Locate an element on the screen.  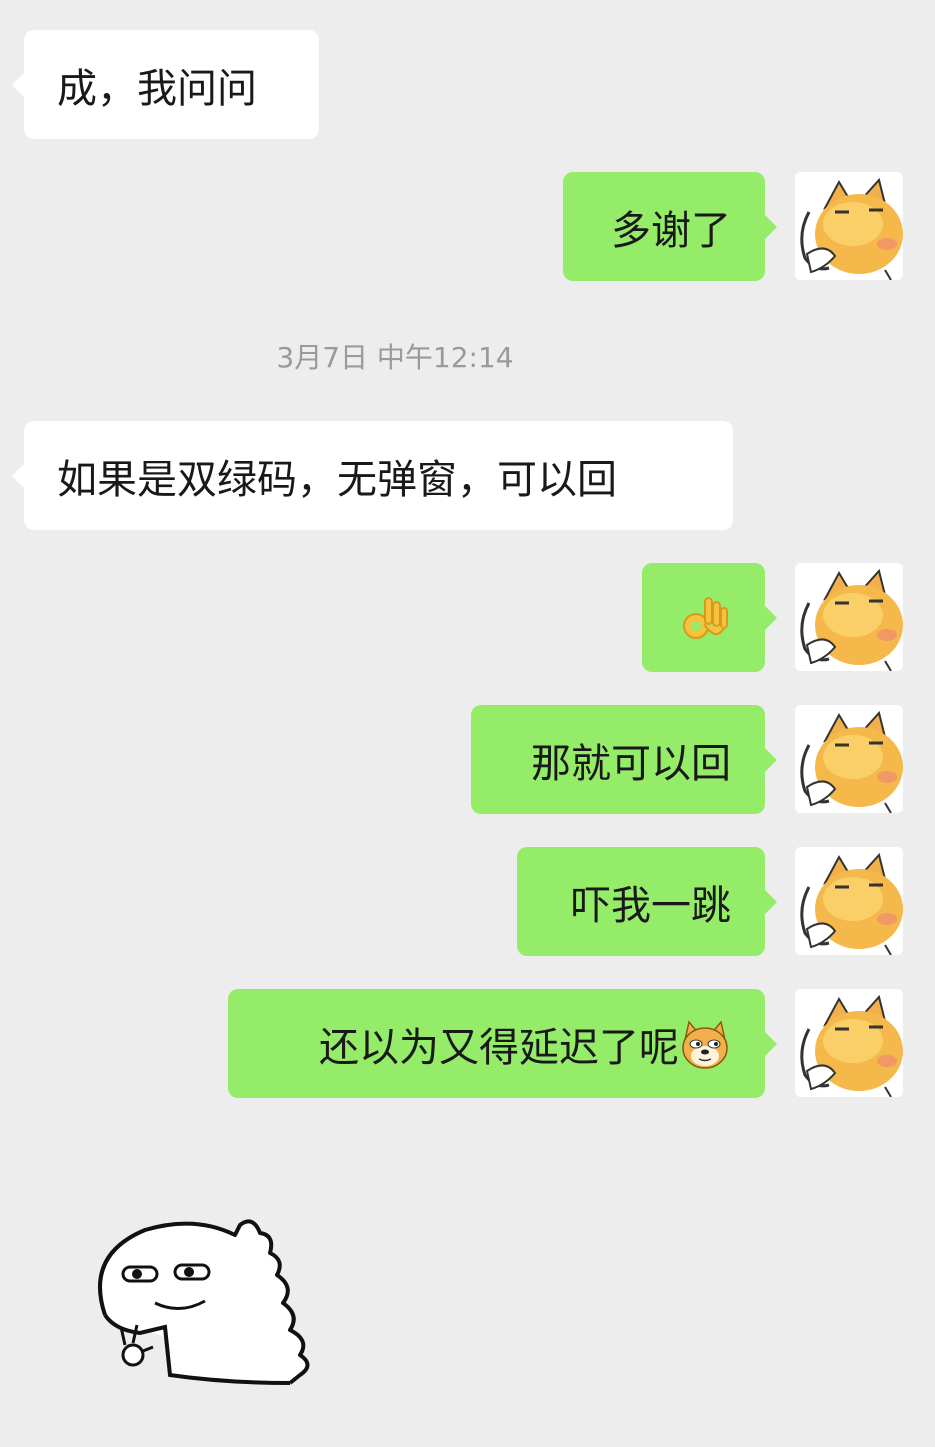
message-text: 成，我问问 is located at coordinates (157, 88).